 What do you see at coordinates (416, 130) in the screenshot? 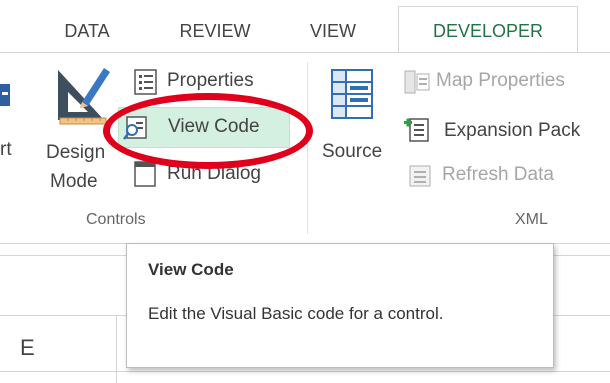
I see `expansion-packs-icon` at bounding box center [416, 130].